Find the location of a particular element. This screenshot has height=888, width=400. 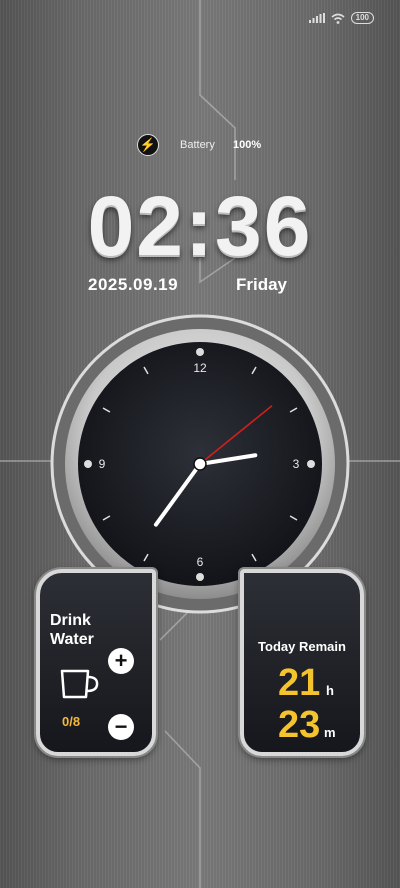

battery-value: 100% is located at coordinates (247, 145).